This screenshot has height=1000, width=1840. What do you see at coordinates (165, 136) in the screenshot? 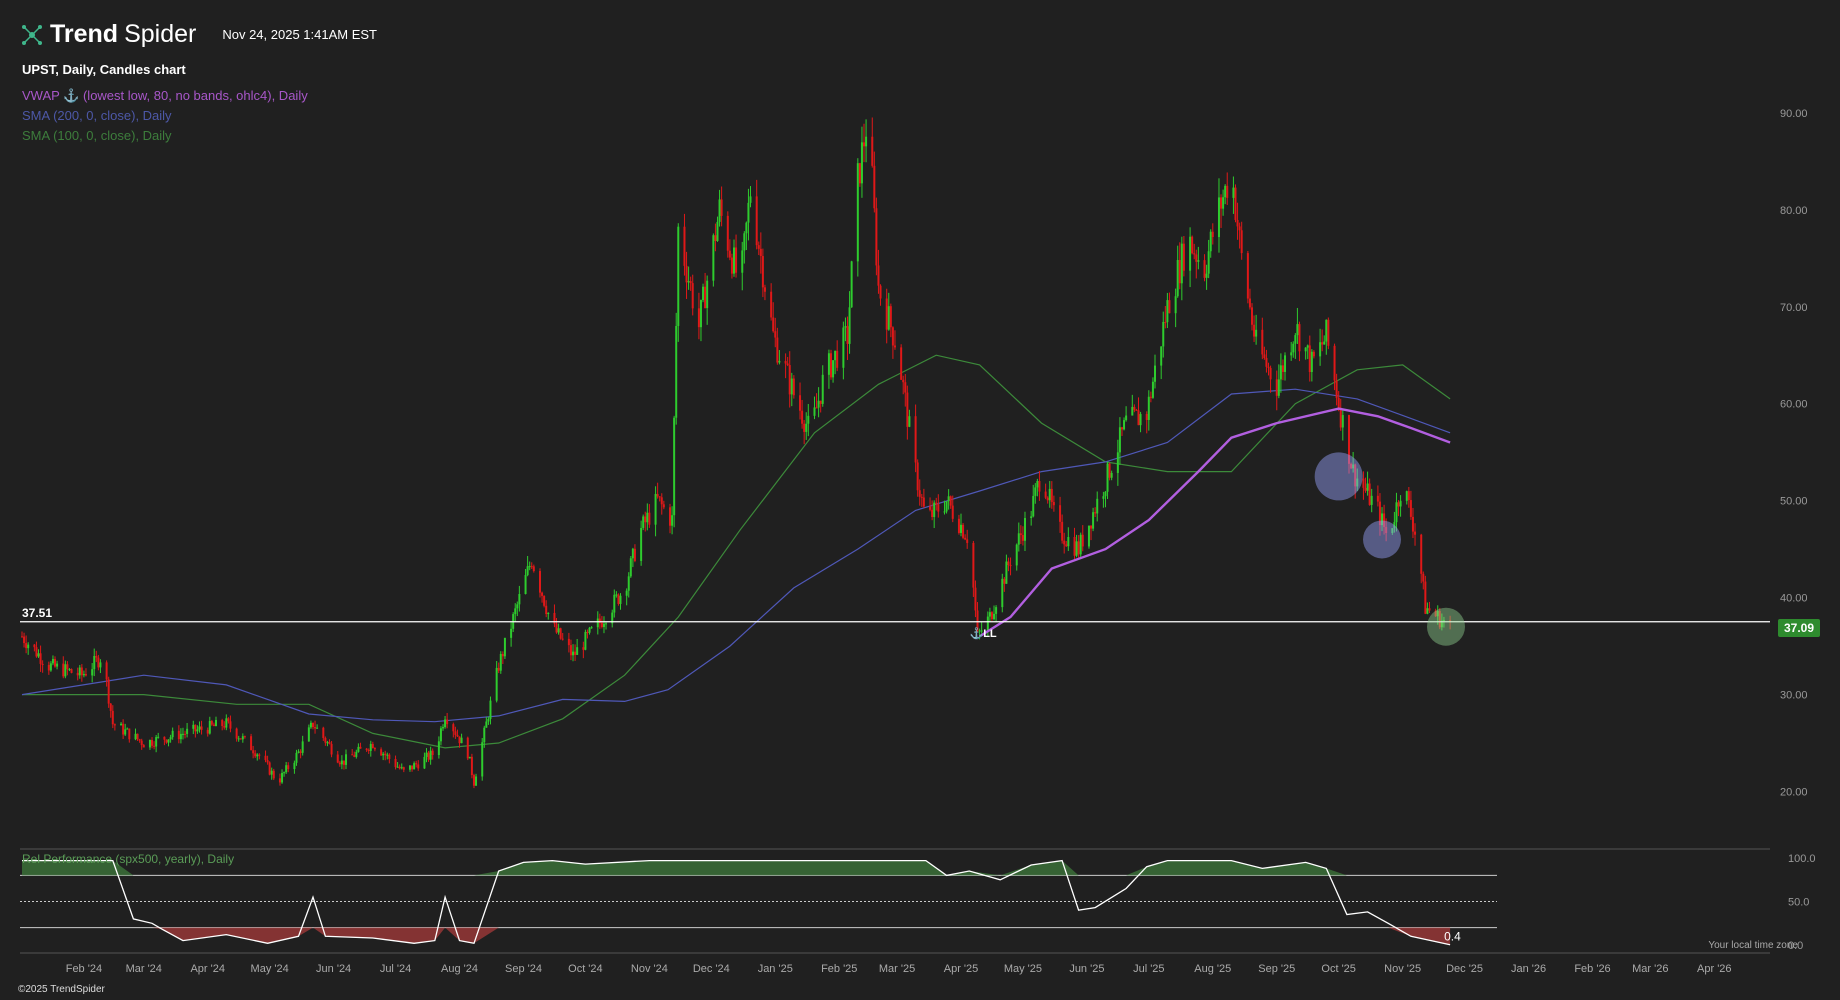
I see `legend-sma100: SMA (100, 0, close), Daily` at bounding box center [165, 136].